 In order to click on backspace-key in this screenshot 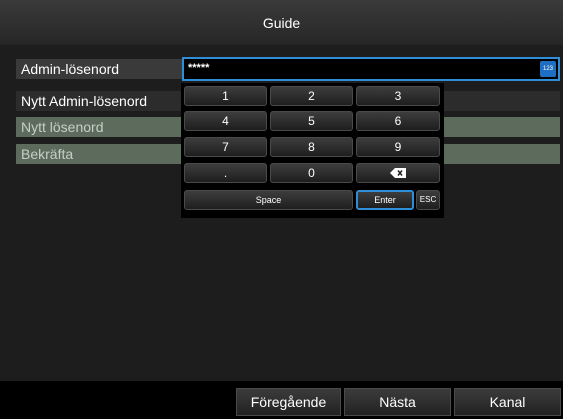, I will do `click(398, 173)`.